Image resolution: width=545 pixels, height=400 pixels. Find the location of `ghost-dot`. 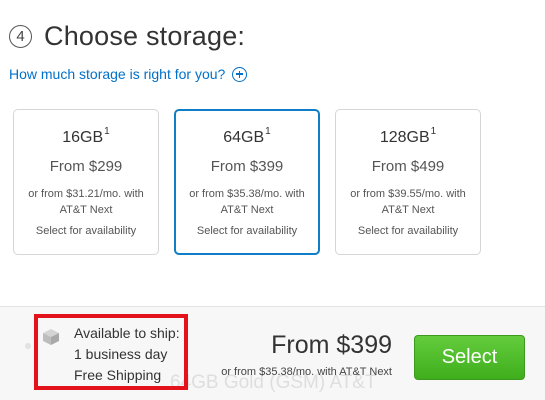

ghost-dot is located at coordinates (28, 346).